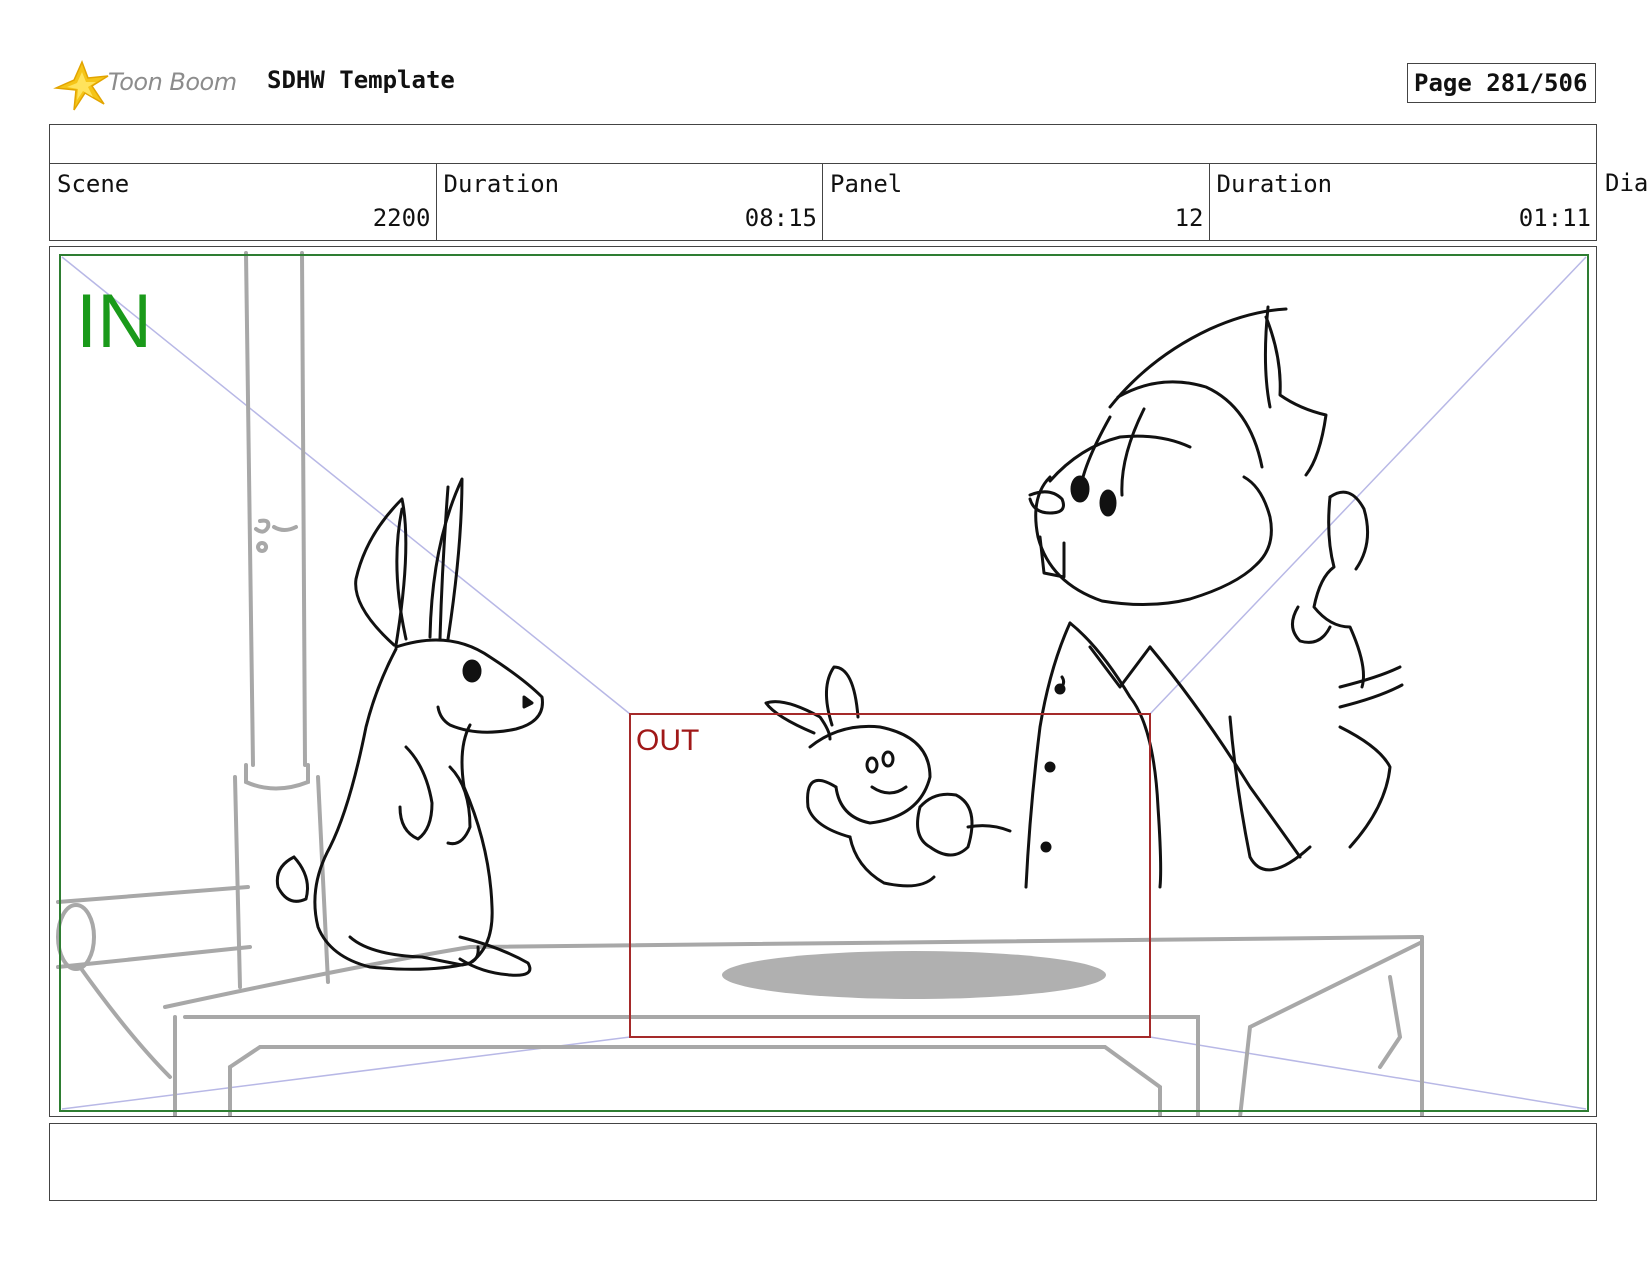 The height and width of the screenshot is (1275, 1650). What do you see at coordinates (1274, 184) in the screenshot?
I see `panel-duration-label: Duration` at bounding box center [1274, 184].